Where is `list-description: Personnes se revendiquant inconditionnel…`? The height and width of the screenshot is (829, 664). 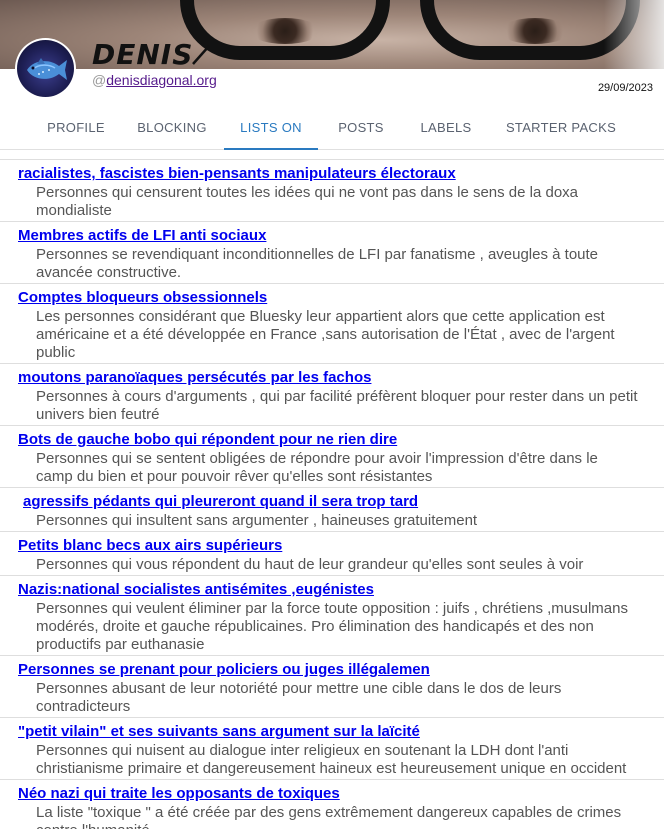
list-description: Personnes se revendiquant inconditionnel… is located at coordinates (317, 263).